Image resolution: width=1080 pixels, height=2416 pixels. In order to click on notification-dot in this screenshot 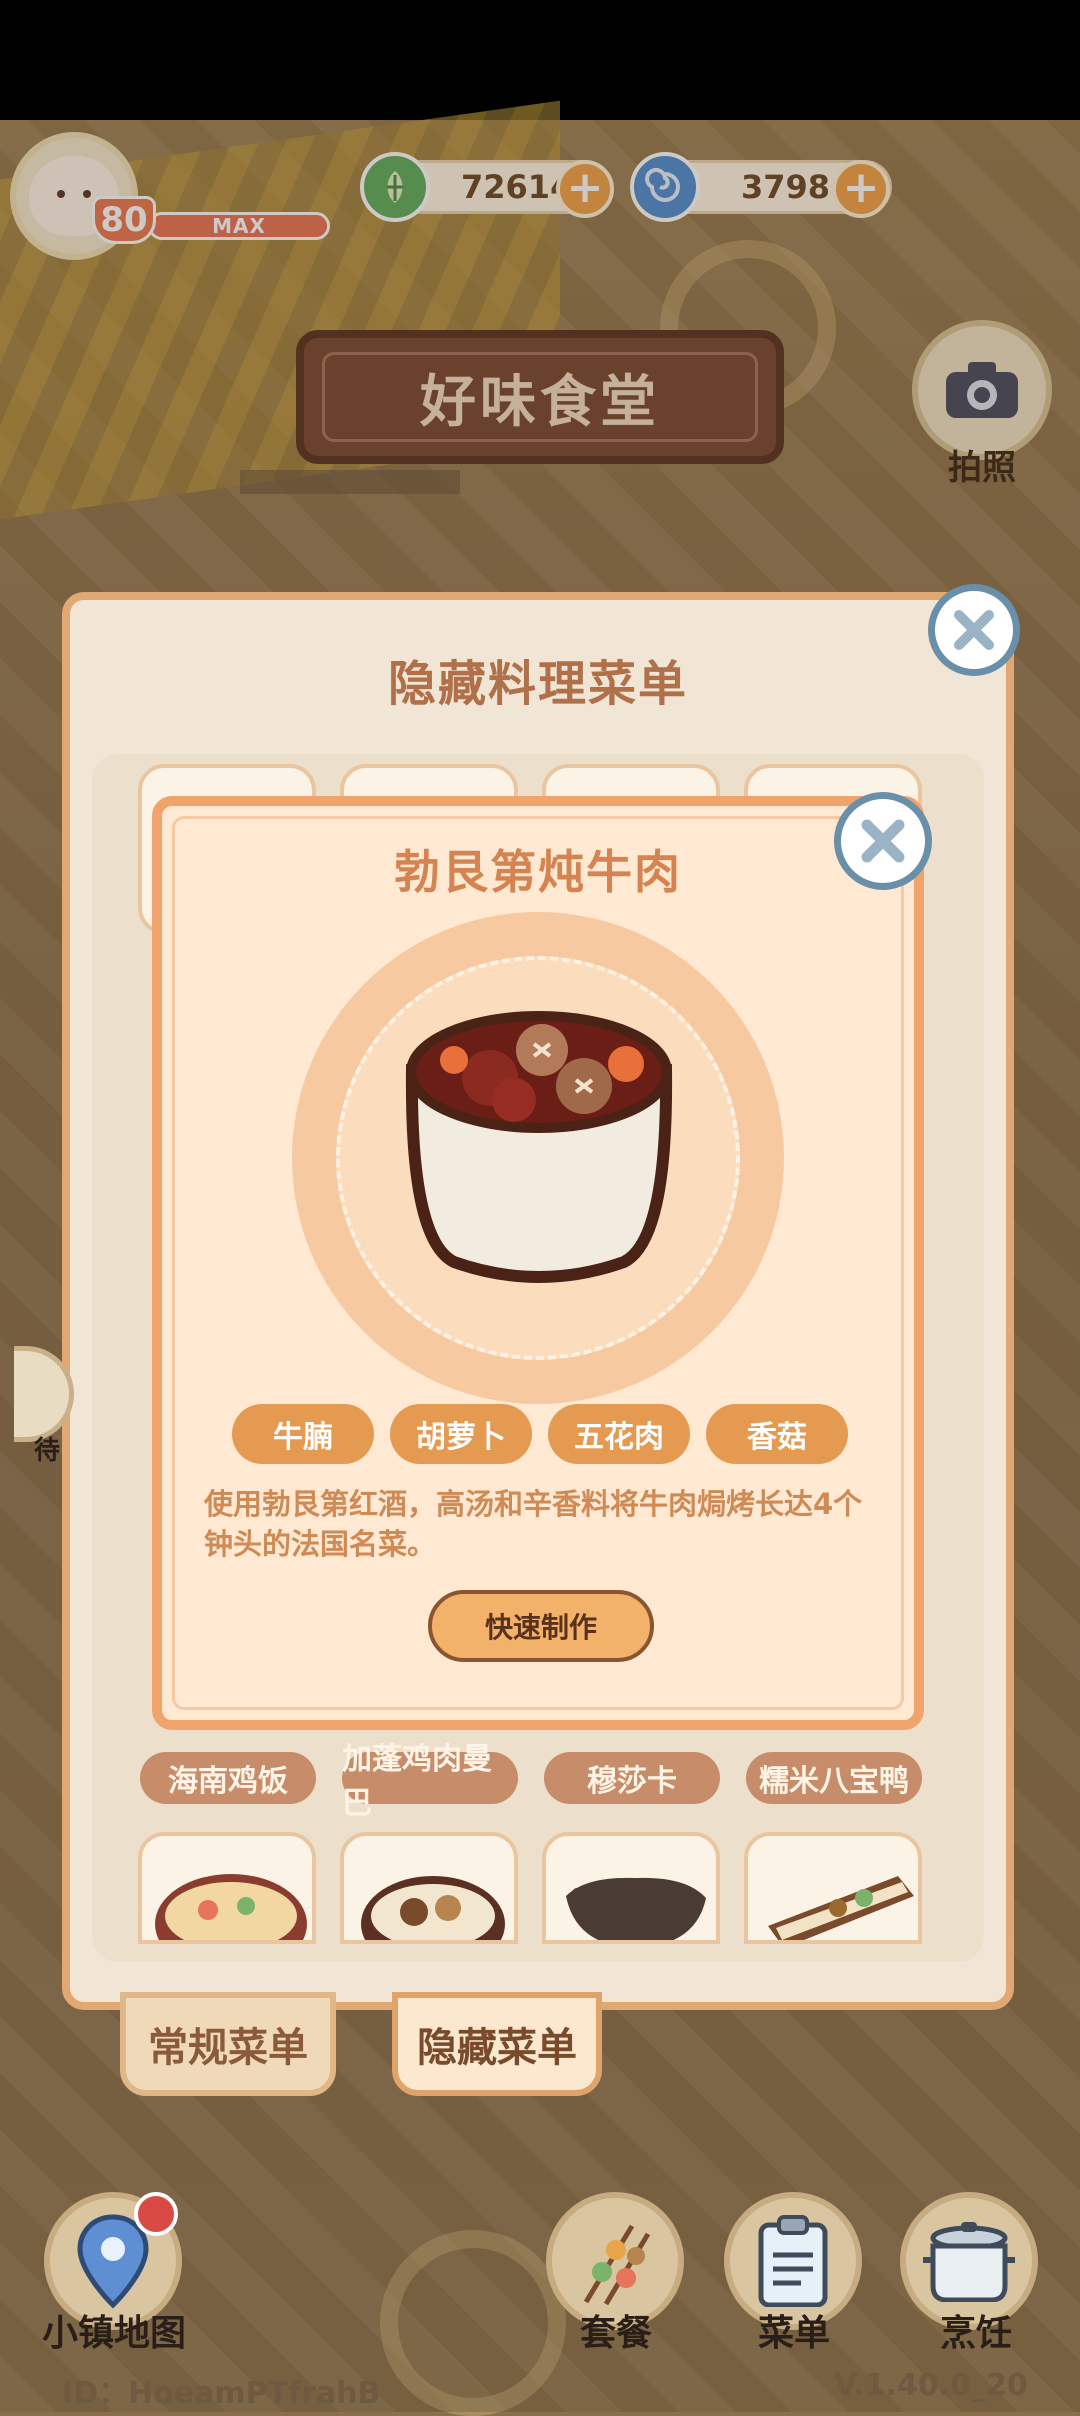, I will do `click(156, 2214)`.